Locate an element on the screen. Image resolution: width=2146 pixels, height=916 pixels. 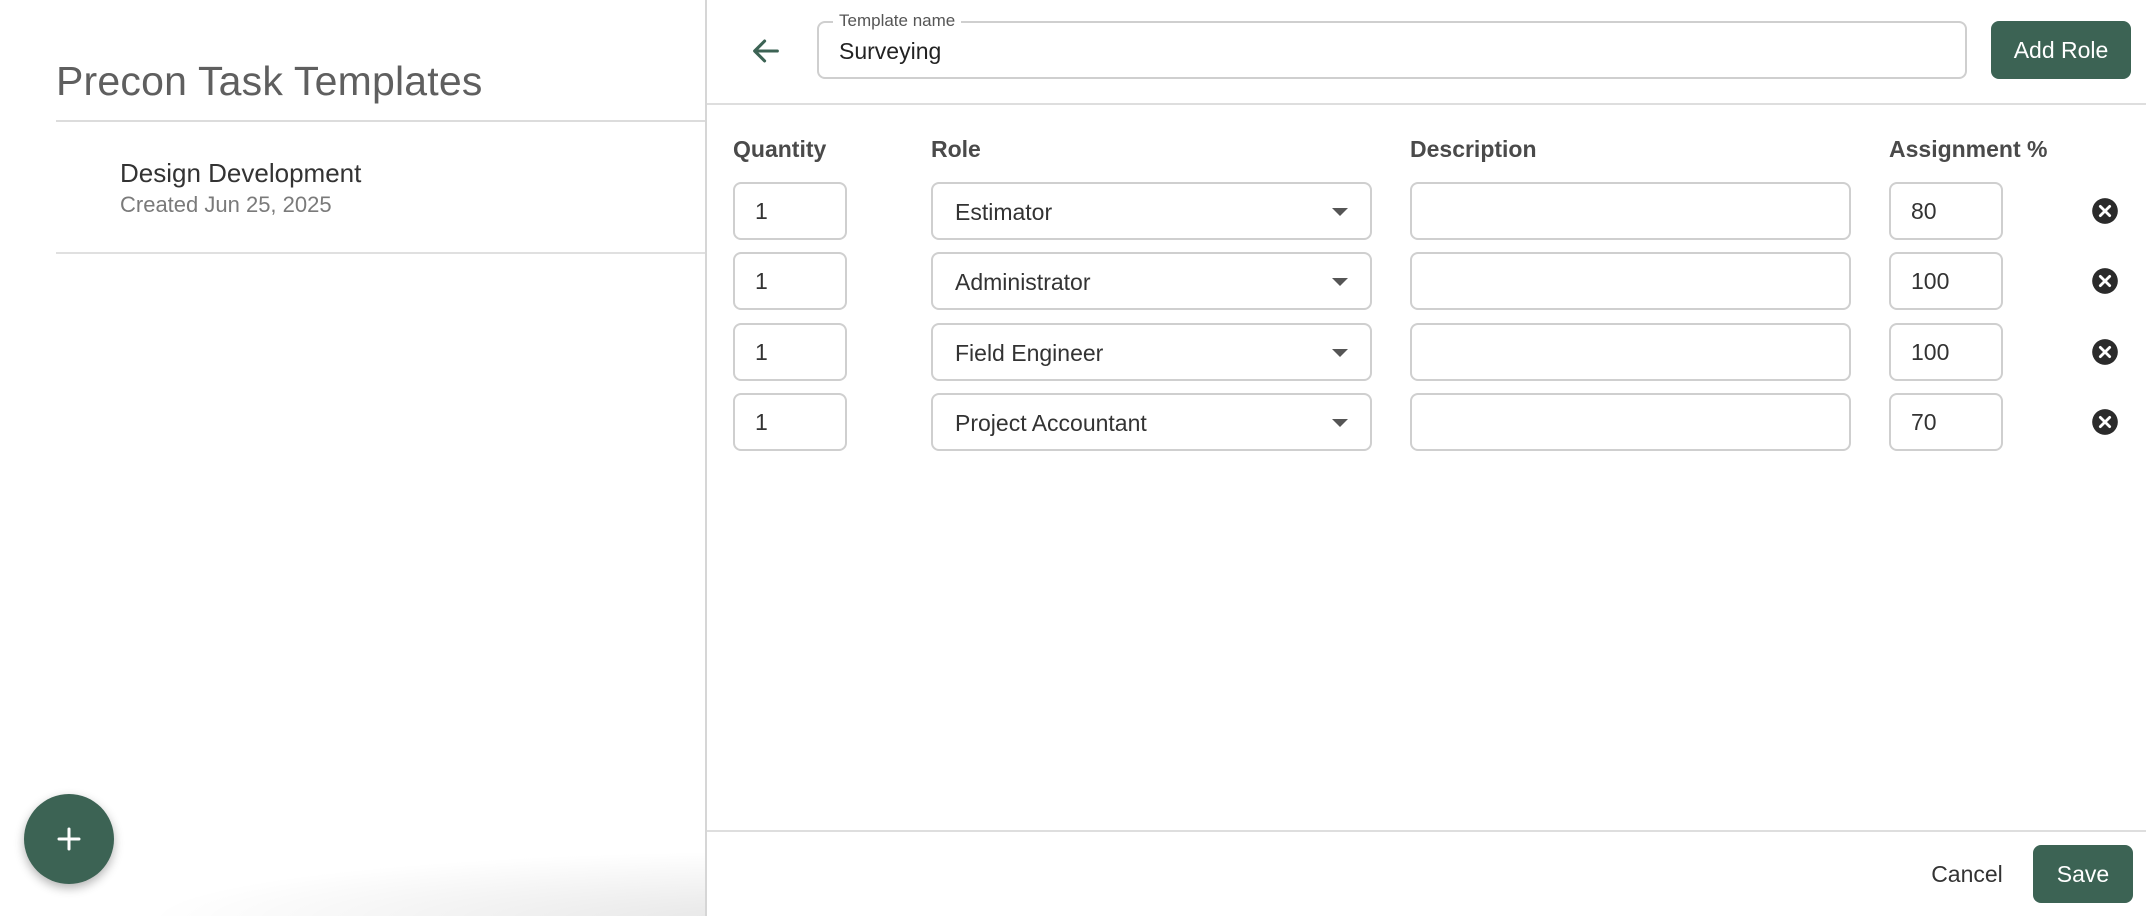
arrow-left-icon is located at coordinates (766, 51).